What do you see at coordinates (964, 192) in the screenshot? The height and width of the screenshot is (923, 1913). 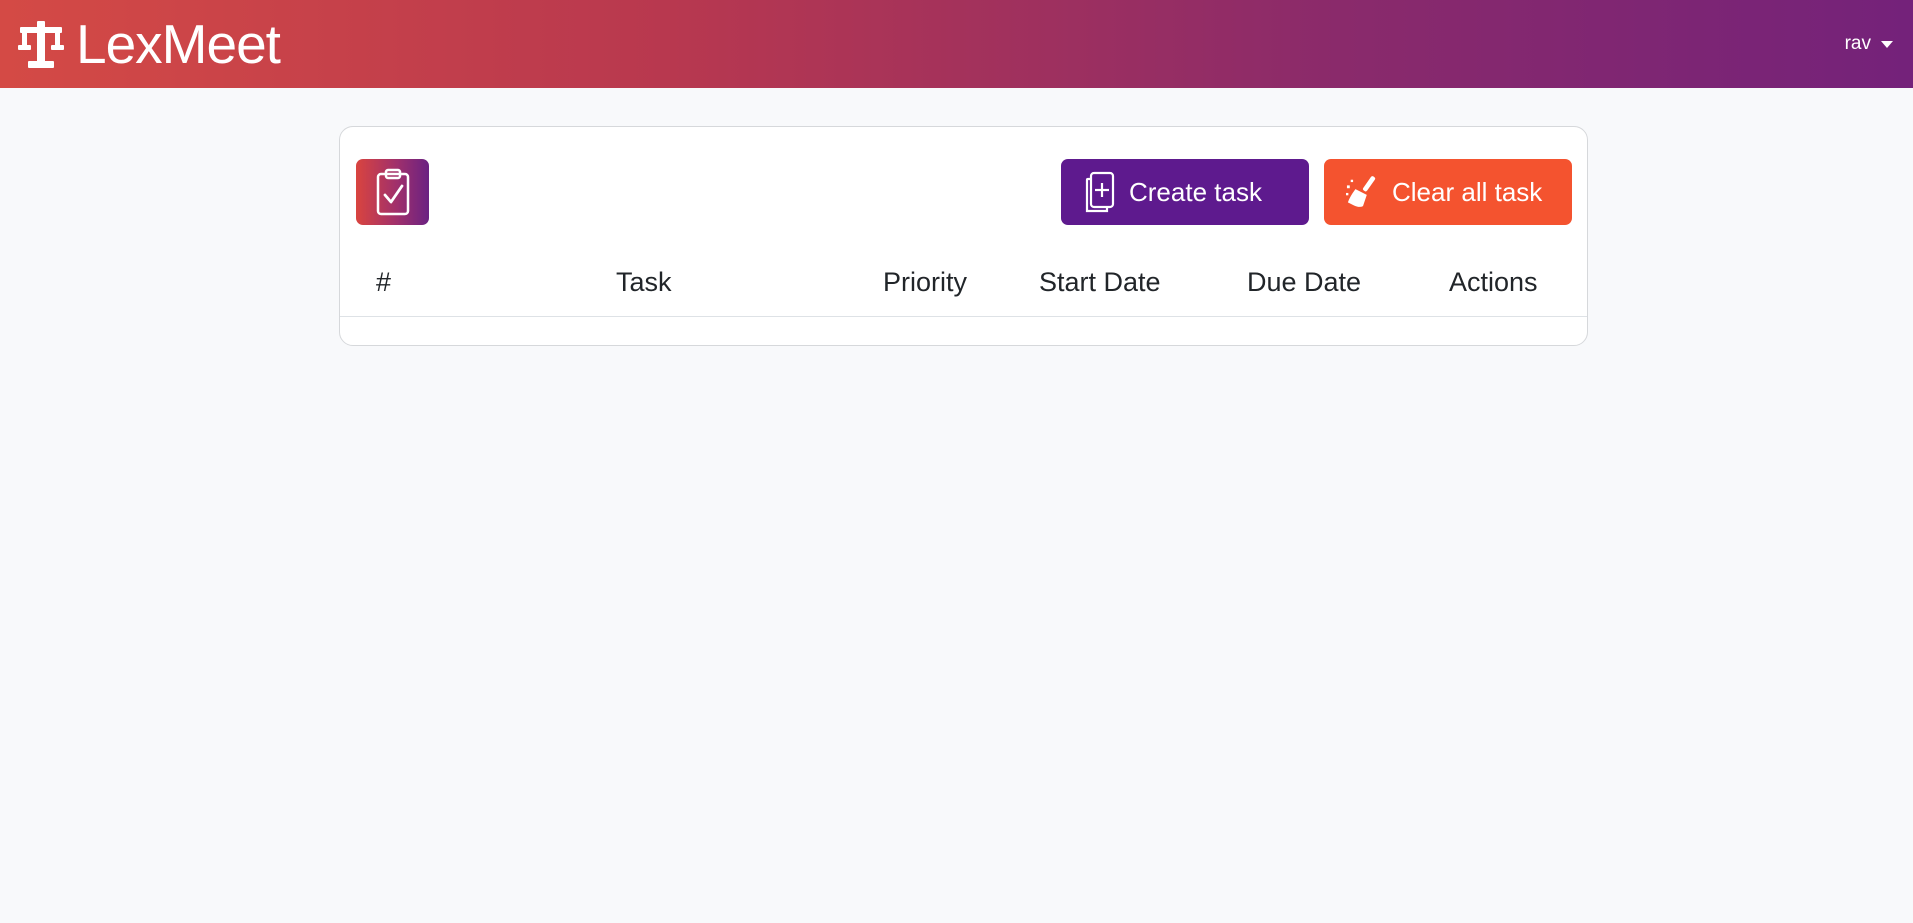 I see `card-toolbar: Create task Clear all task` at bounding box center [964, 192].